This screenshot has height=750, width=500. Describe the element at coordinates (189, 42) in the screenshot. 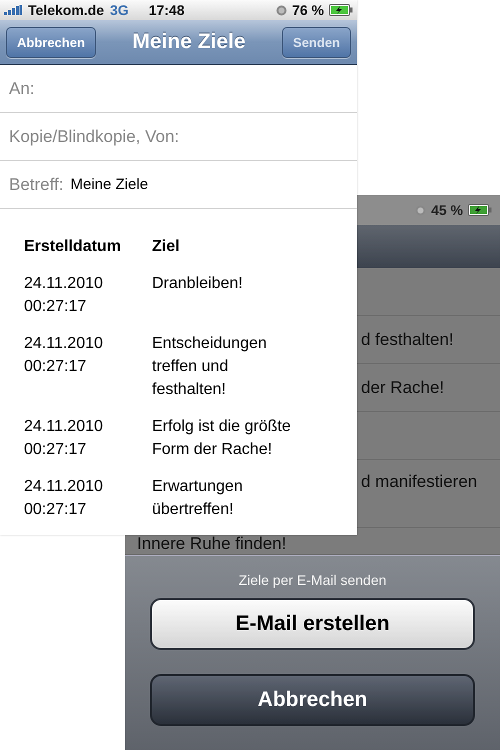

I see `screen-title: Meine Ziele` at that location.